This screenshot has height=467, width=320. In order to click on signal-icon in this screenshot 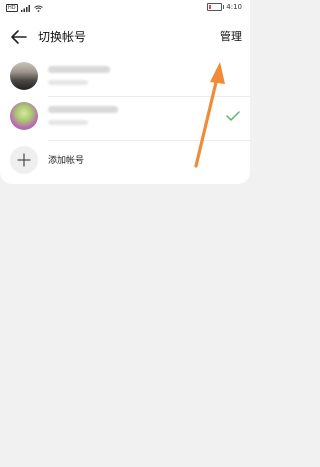, I will do `click(25, 8)`.